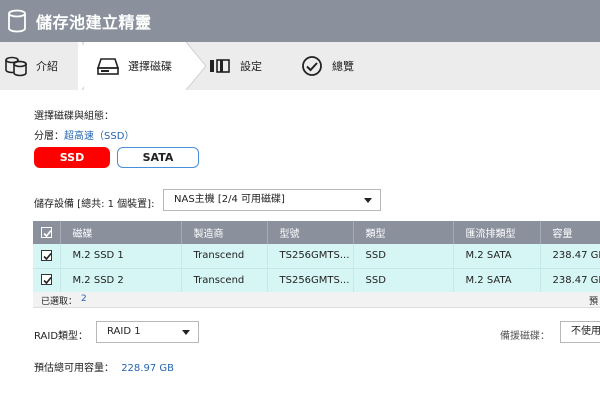 The image size is (600, 400). I want to click on cell-disk: M.2 SSD 1, so click(121, 256).